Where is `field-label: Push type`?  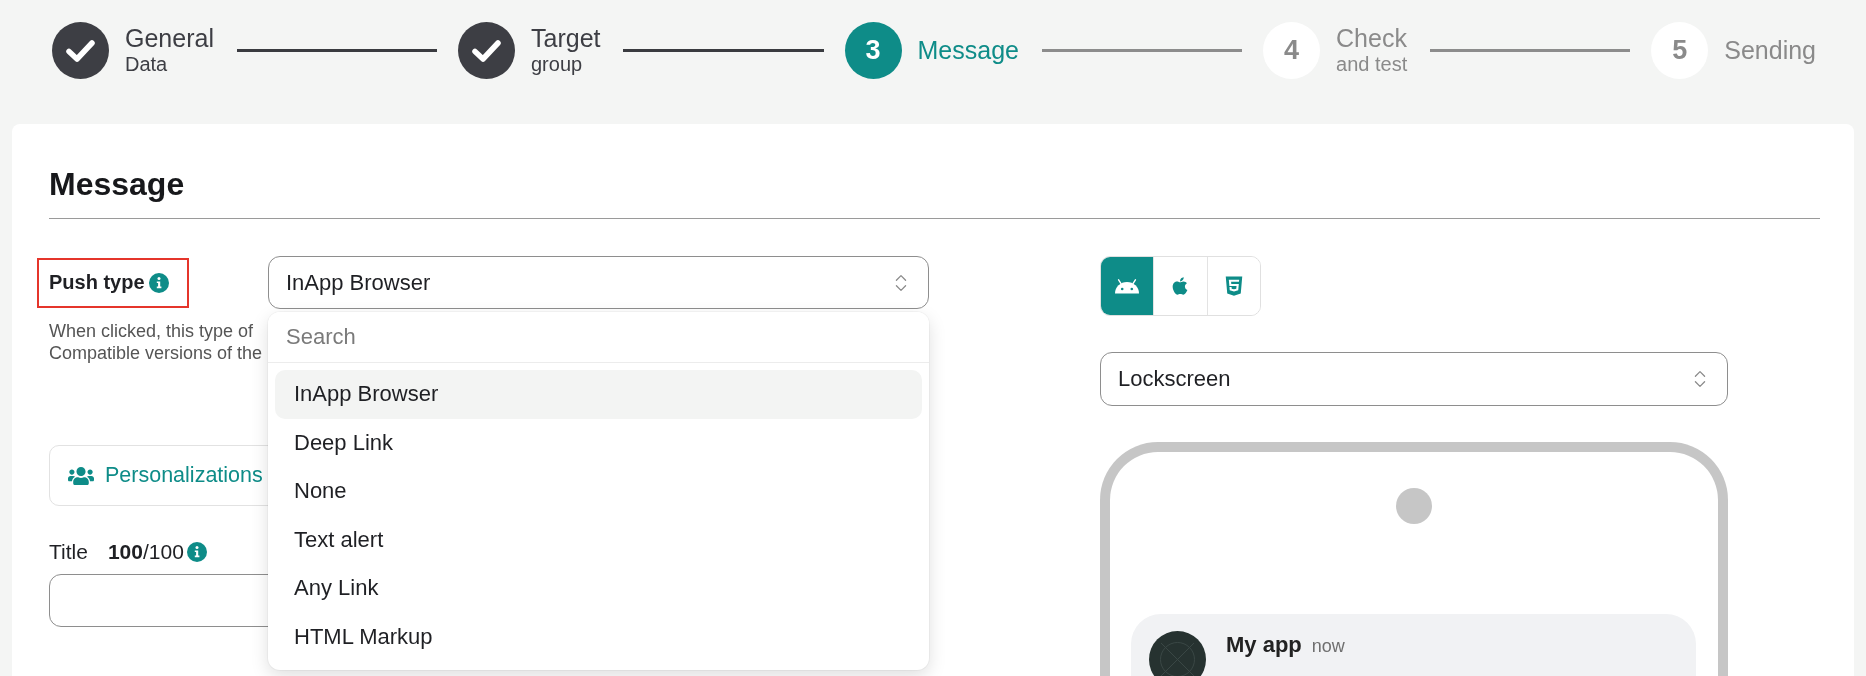 field-label: Push type is located at coordinates (97, 282).